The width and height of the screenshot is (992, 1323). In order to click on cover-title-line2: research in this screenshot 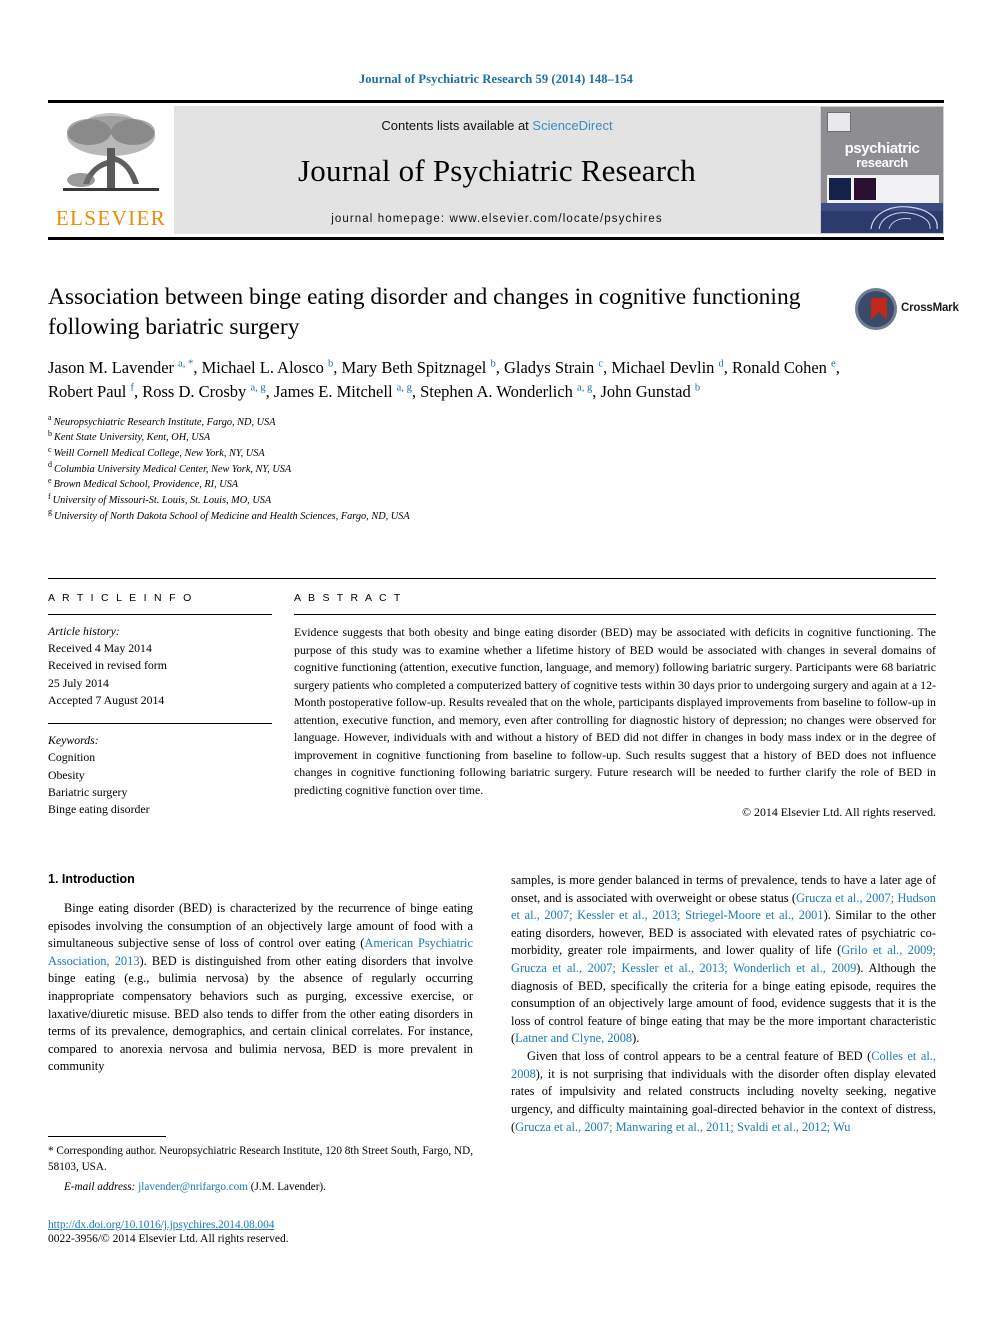, I will do `click(882, 163)`.